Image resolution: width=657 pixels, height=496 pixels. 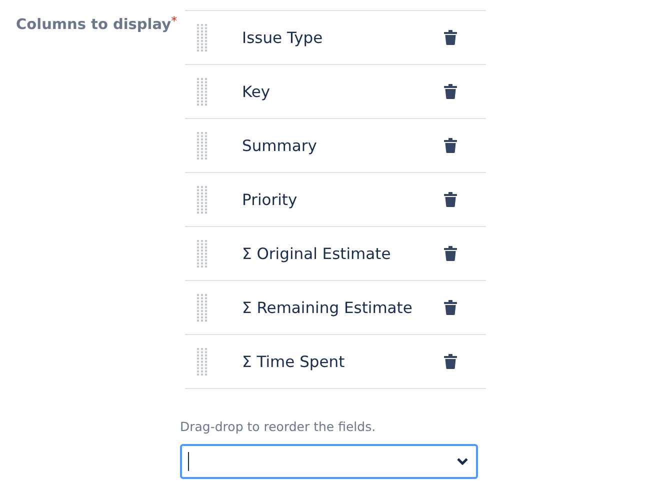 I want to click on column-name: Priority, so click(x=270, y=199).